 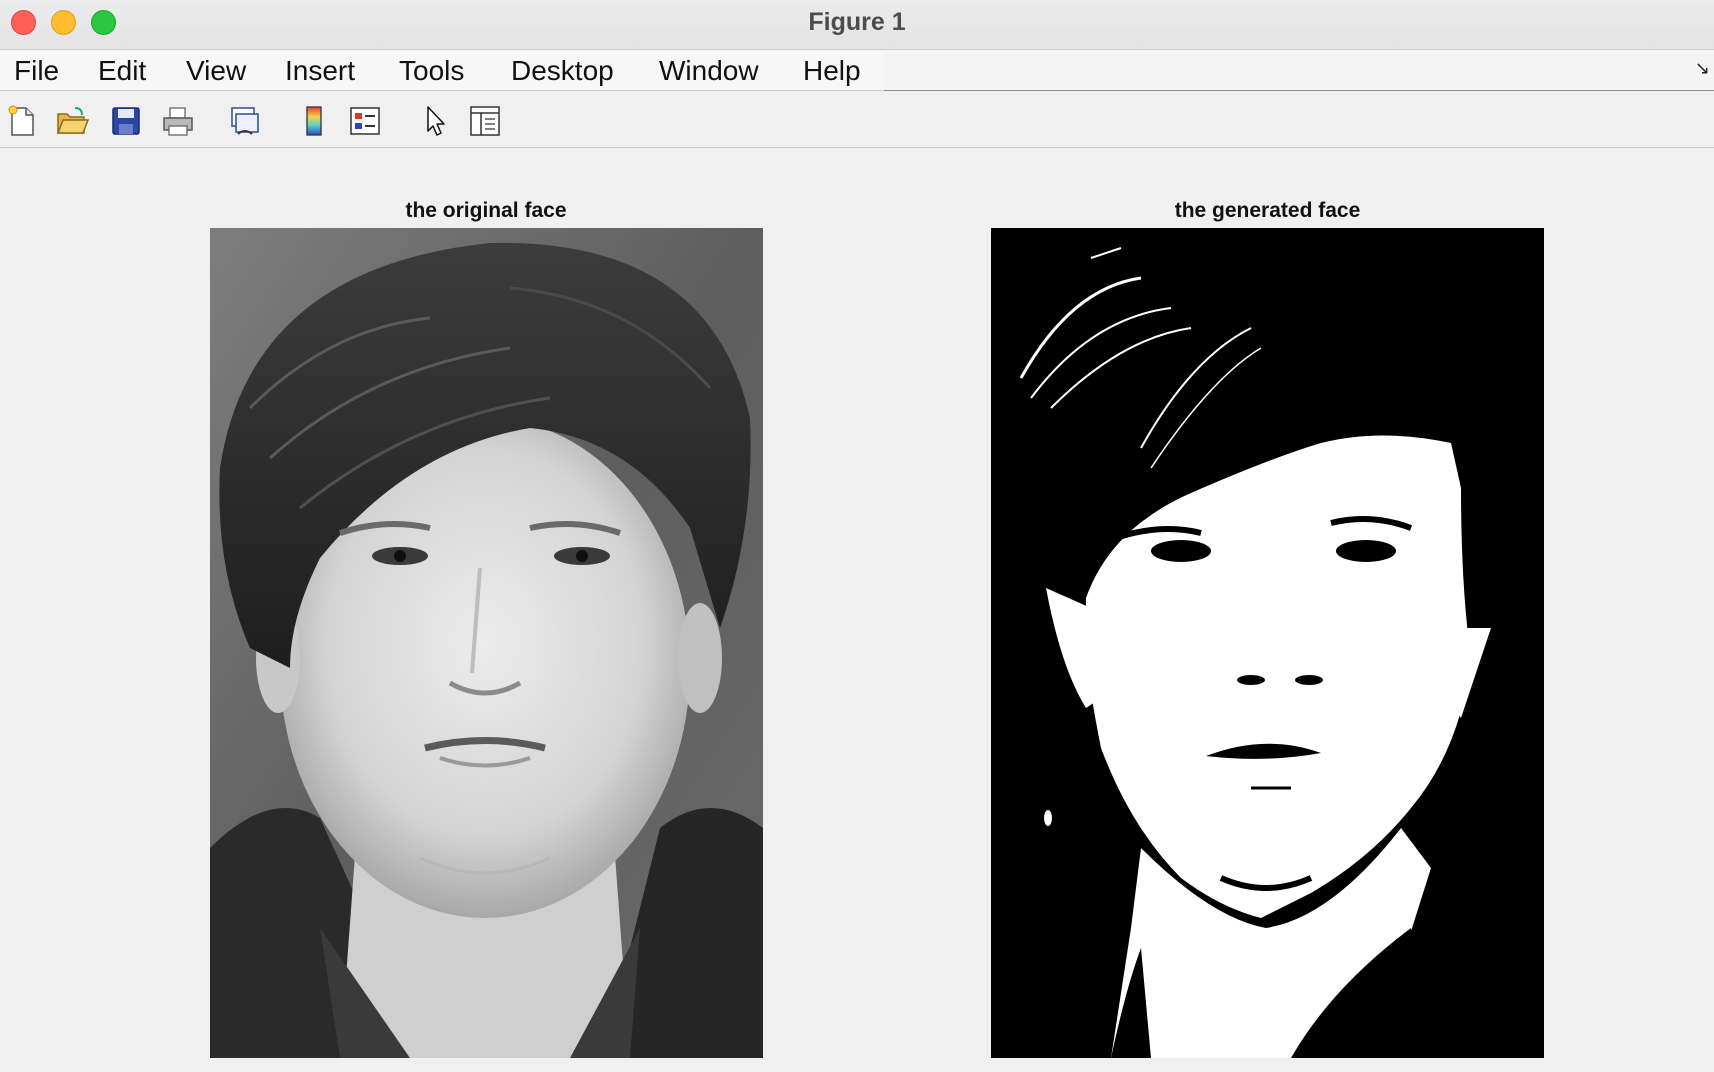 What do you see at coordinates (245, 121) in the screenshot?
I see `link-plot-icon` at bounding box center [245, 121].